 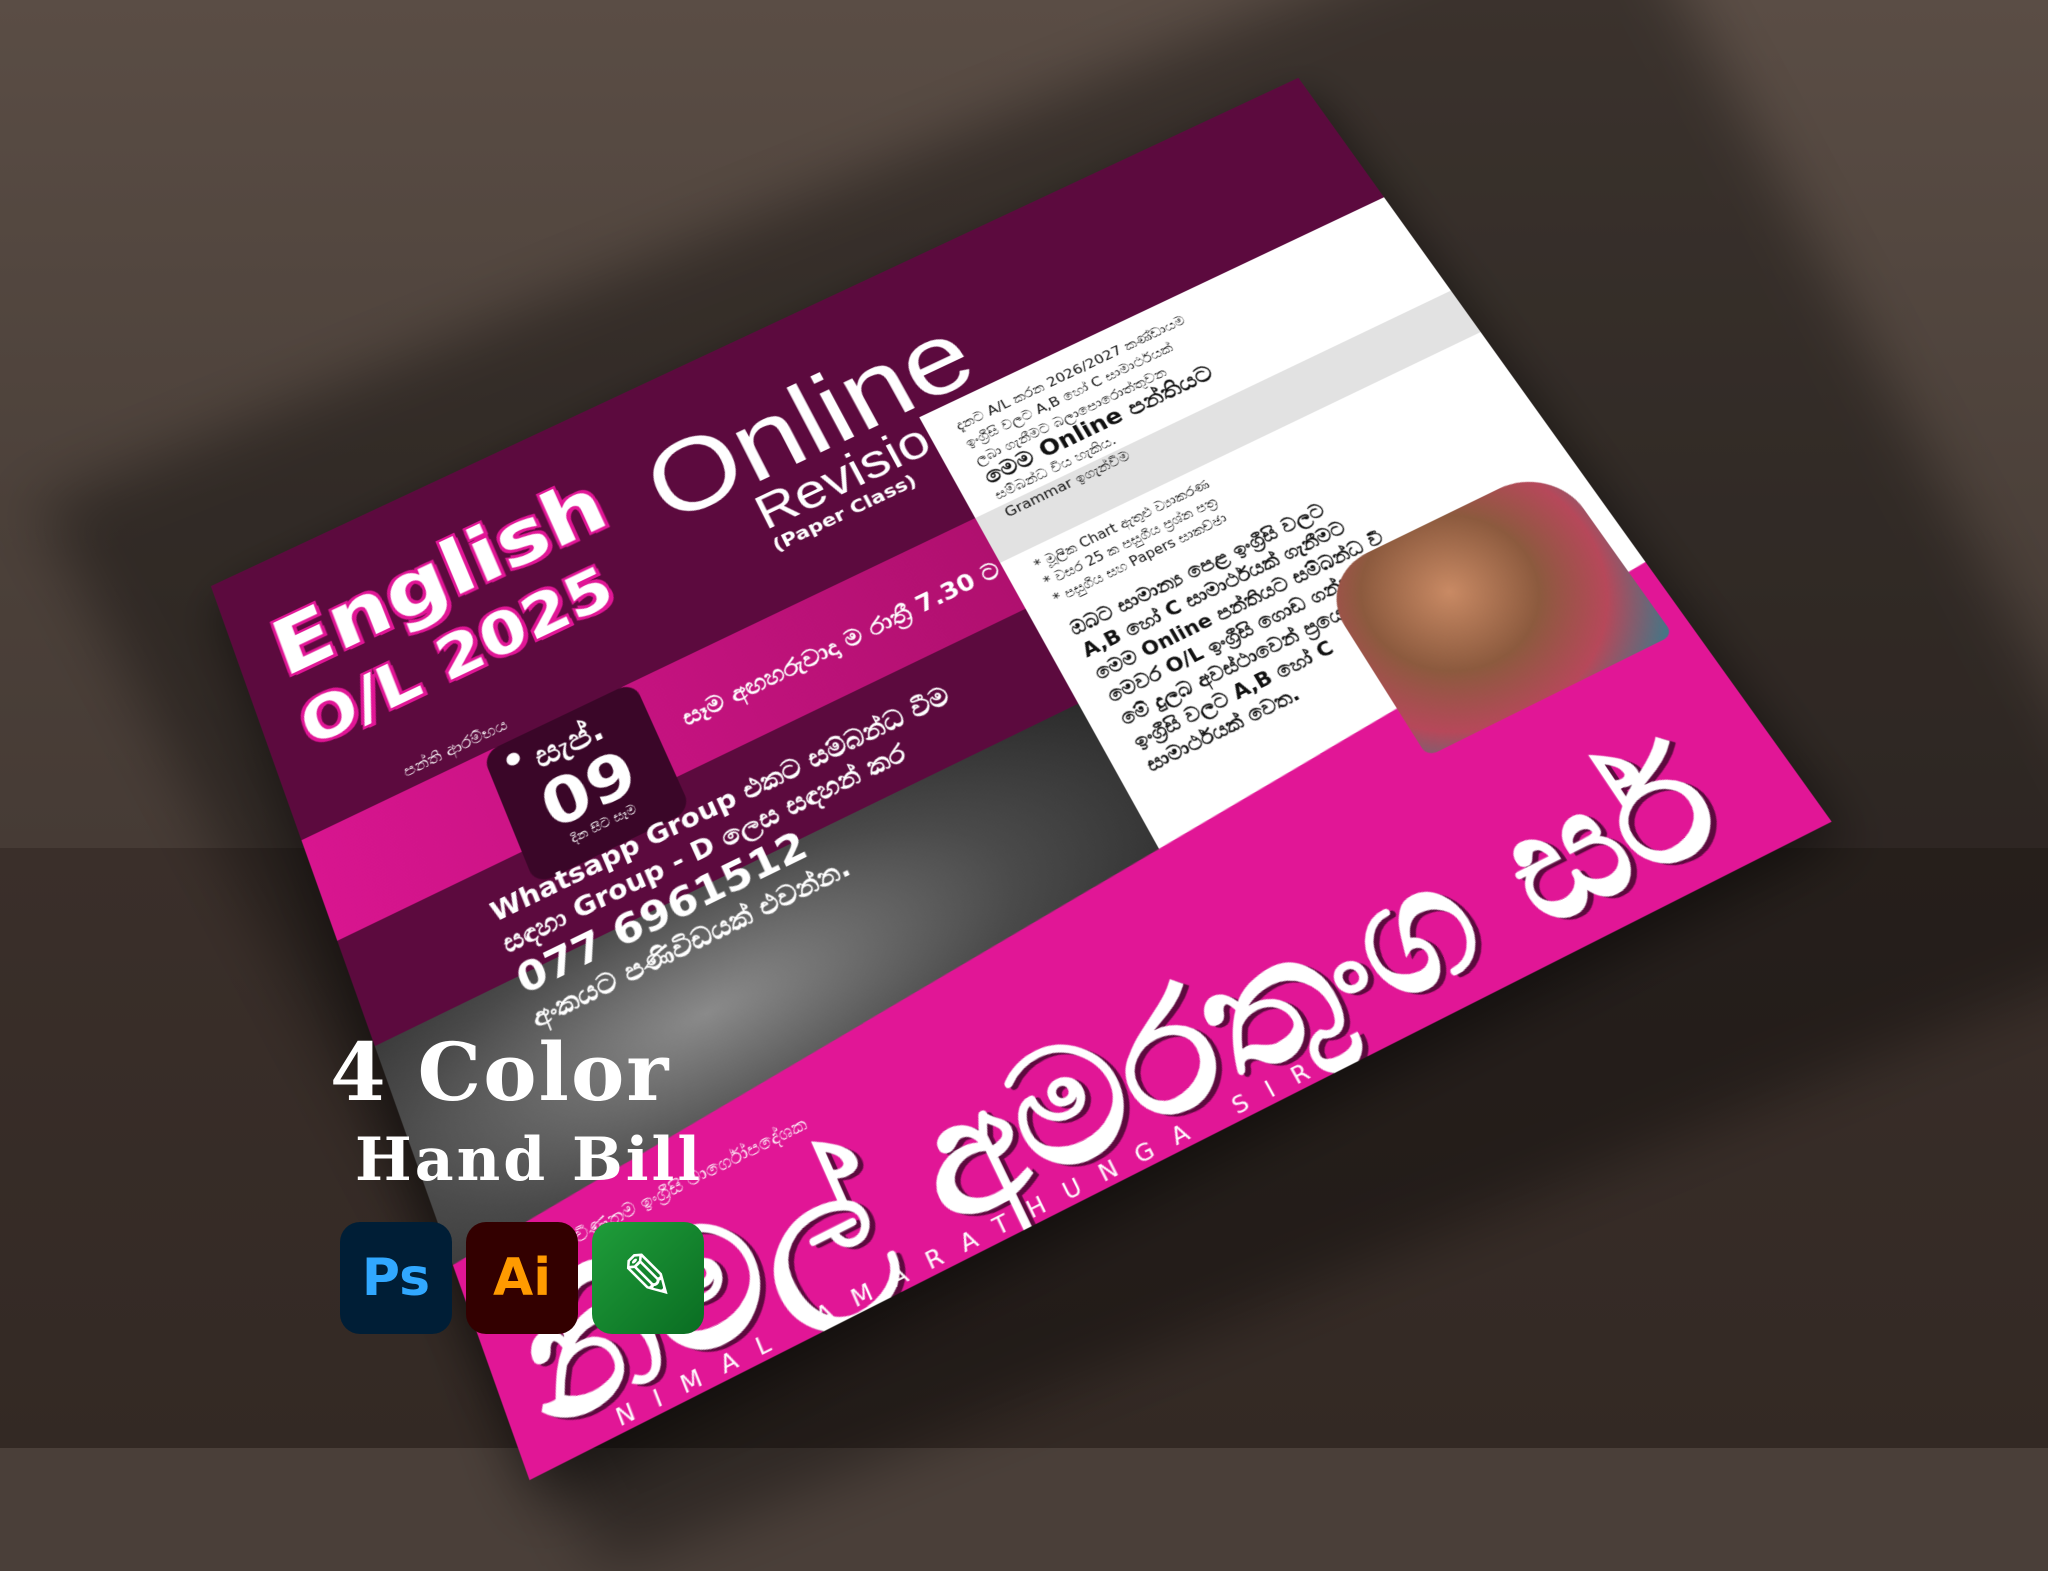 I want to click on illustrator-icon: Ai, so click(x=522, y=1278).